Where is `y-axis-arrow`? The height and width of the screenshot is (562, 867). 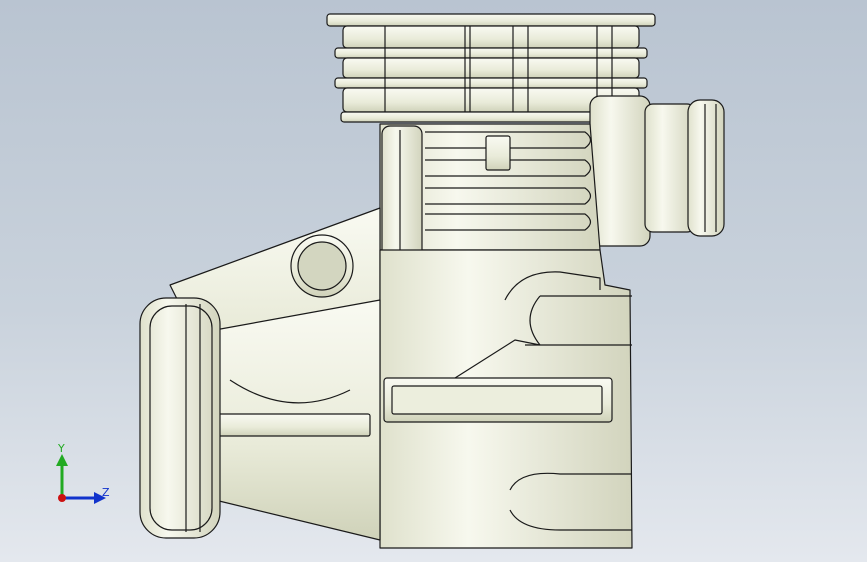
y-axis-arrow is located at coordinates (62, 460).